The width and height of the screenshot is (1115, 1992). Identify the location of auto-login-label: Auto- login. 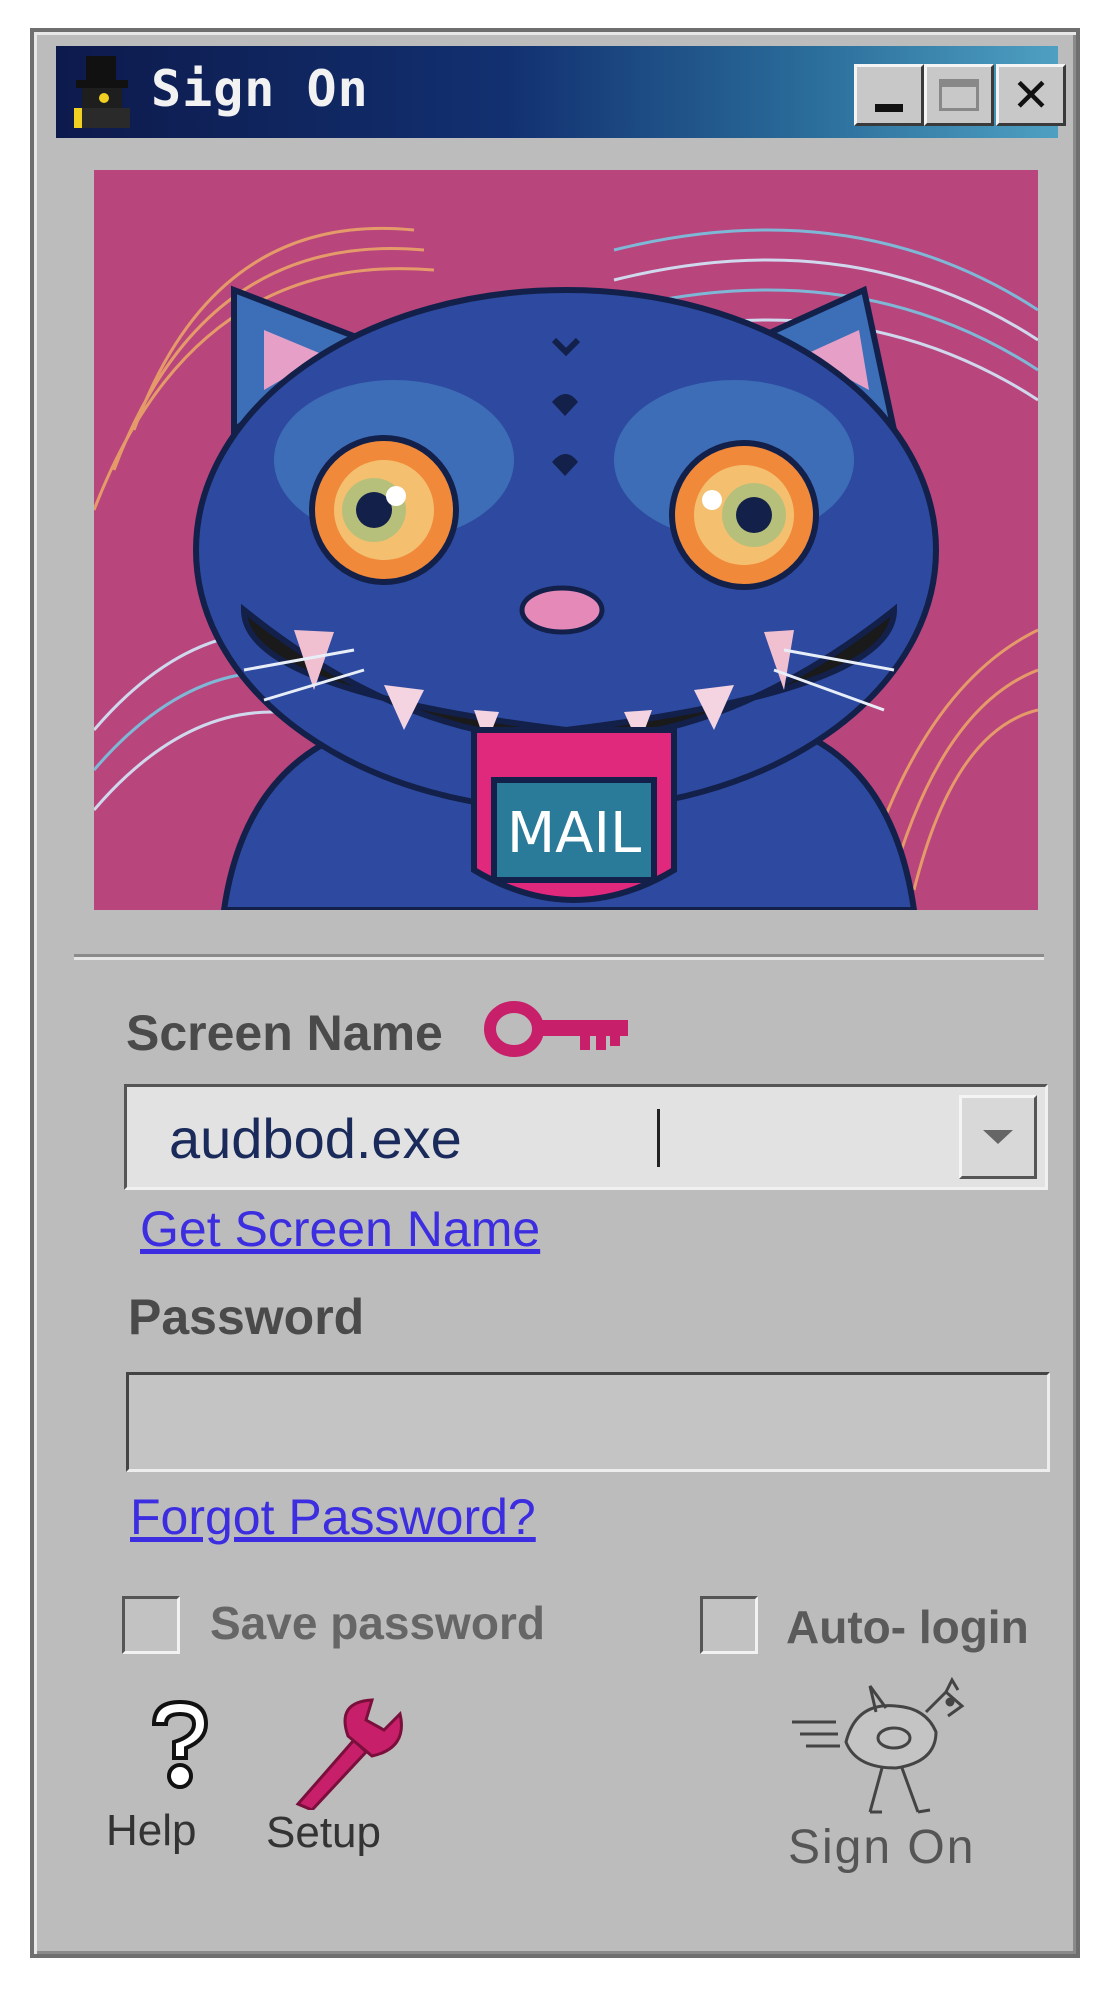
(907, 1627).